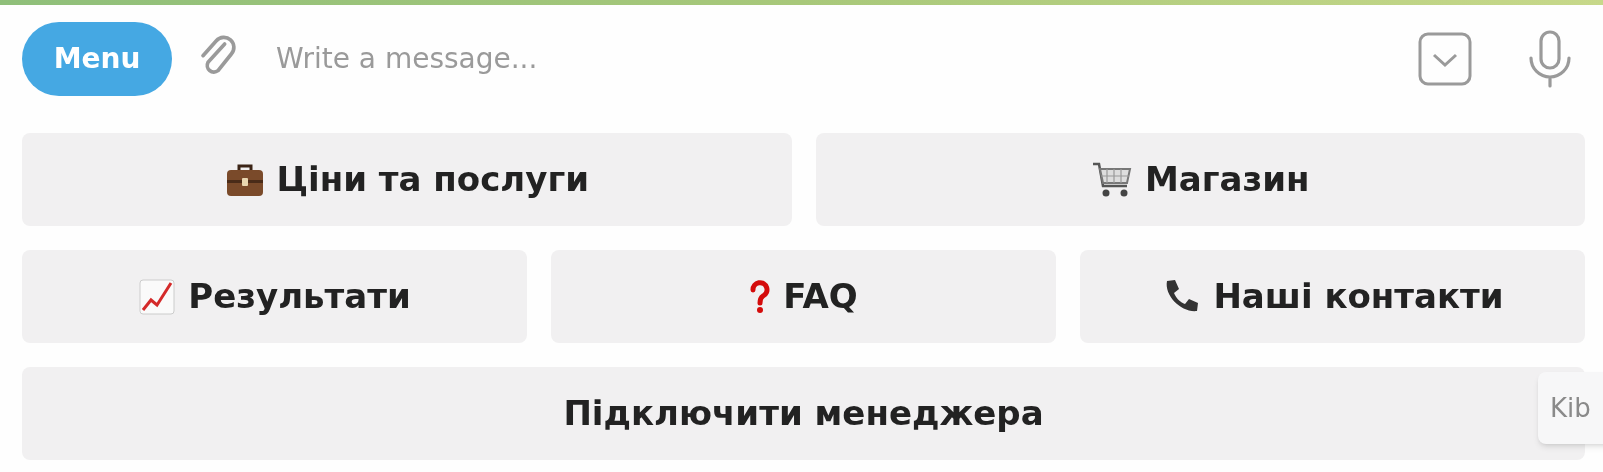 Image resolution: width=1603 pixels, height=472 pixels. I want to click on chevron-down-box-icon, so click(1445, 59).